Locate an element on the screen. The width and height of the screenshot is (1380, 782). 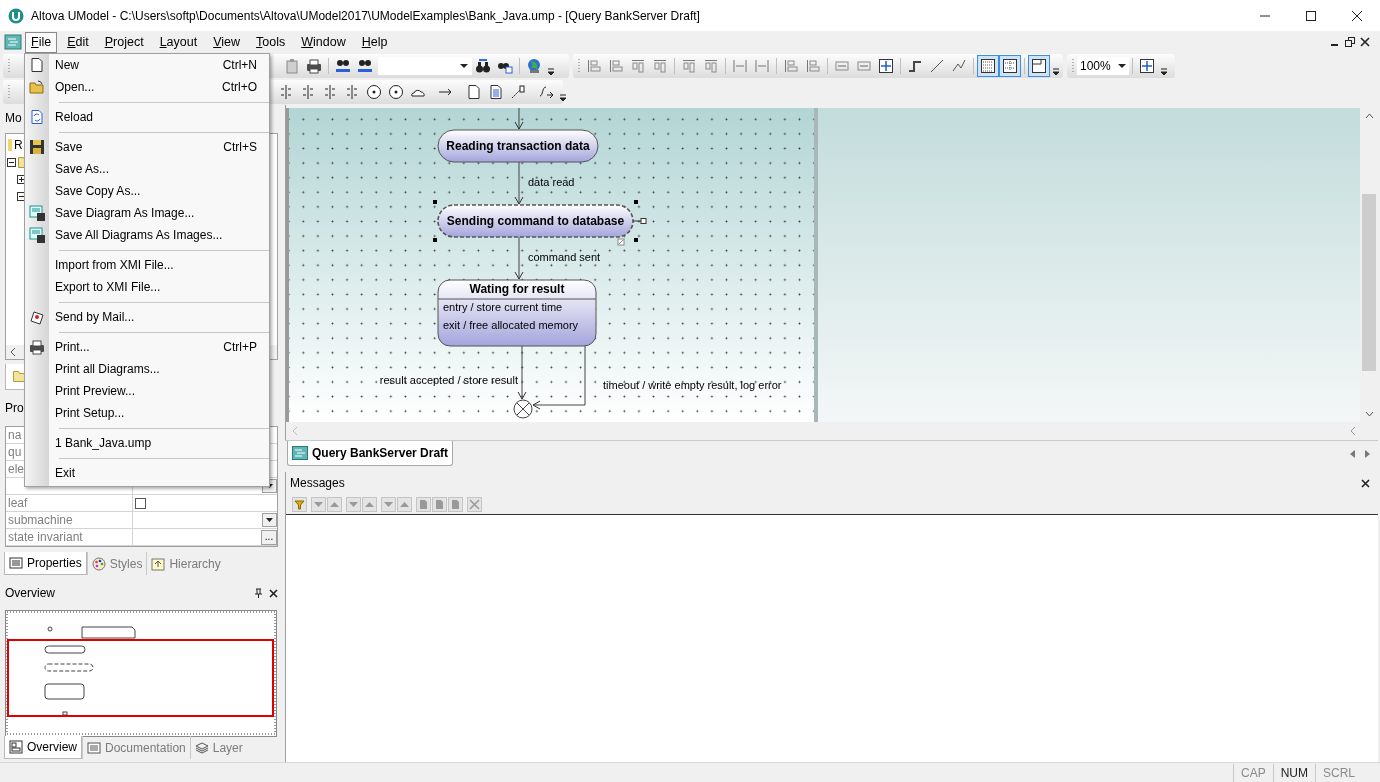
state-activity: exit / free allocated memory is located at coordinates (511, 325).